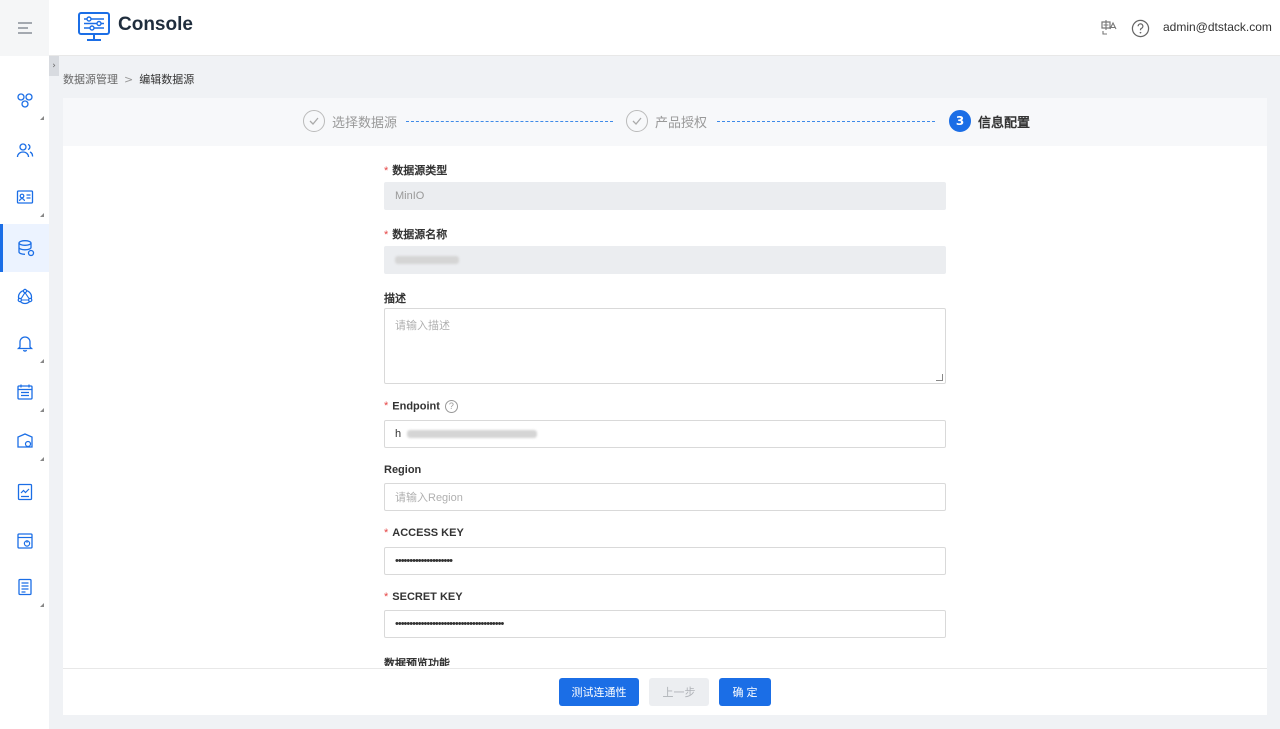  I want to click on id-card-icon, so click(24, 197).